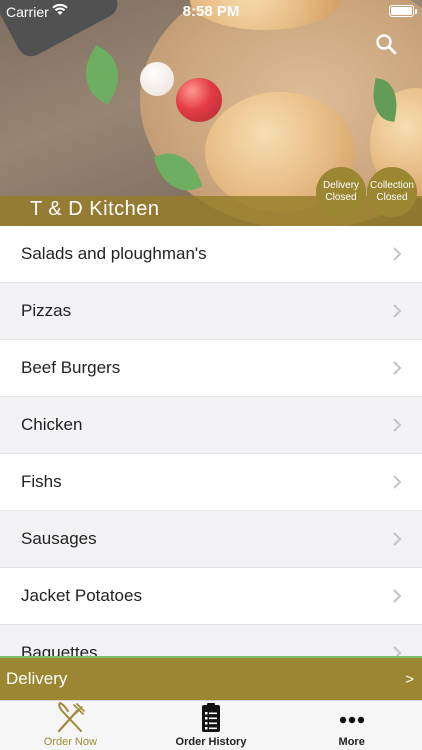 The image size is (422, 750). I want to click on menu-category-chicken: Chicken, so click(211, 425).